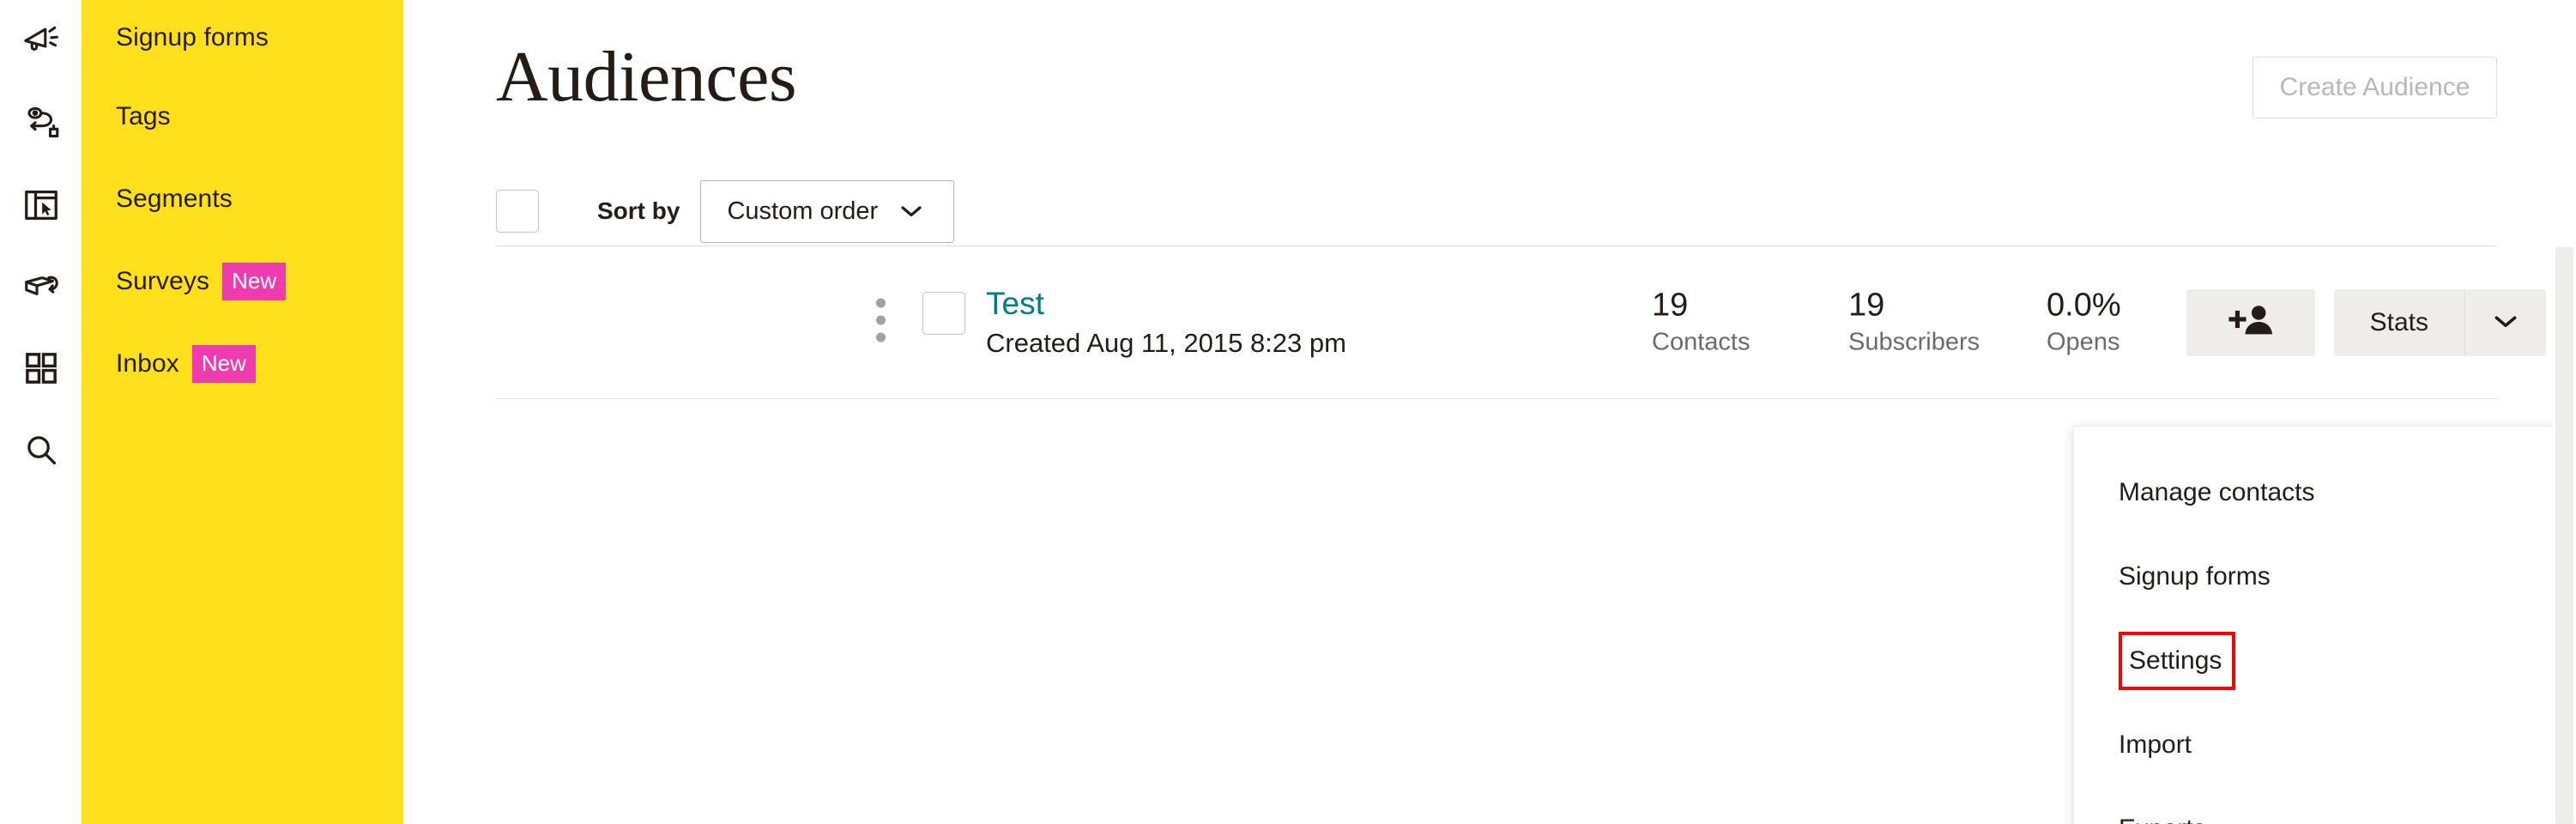 This screenshot has width=2576, height=824. Describe the element at coordinates (2324, 493) in the screenshot. I see `menu-item-manage-contacts: Manage contacts` at that location.